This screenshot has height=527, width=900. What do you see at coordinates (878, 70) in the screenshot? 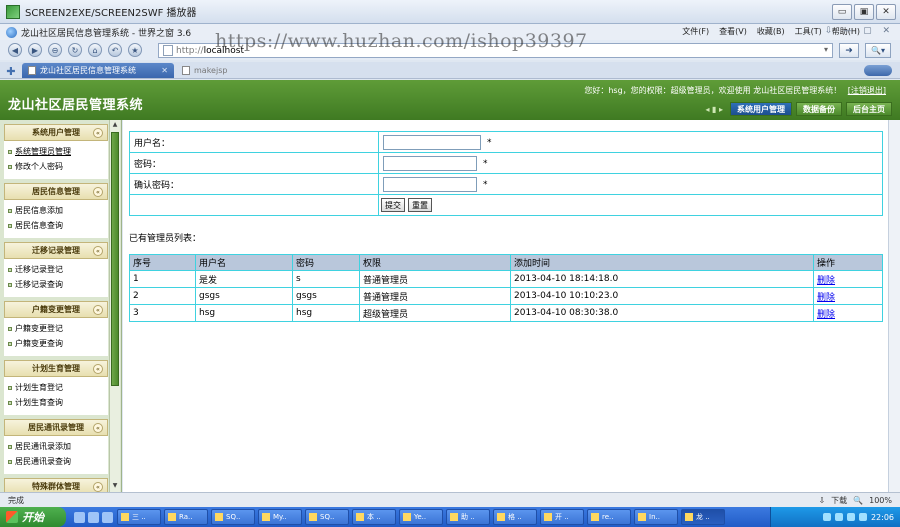
I see `tab-menu-toggle` at bounding box center [878, 70].